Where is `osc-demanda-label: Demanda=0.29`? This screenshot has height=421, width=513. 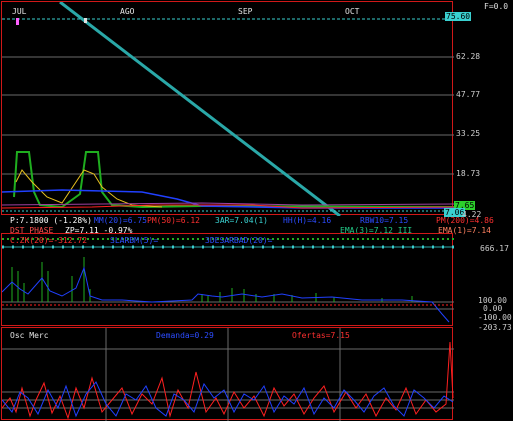
osc-demanda-label: Demanda=0.29 is located at coordinates (185, 335).